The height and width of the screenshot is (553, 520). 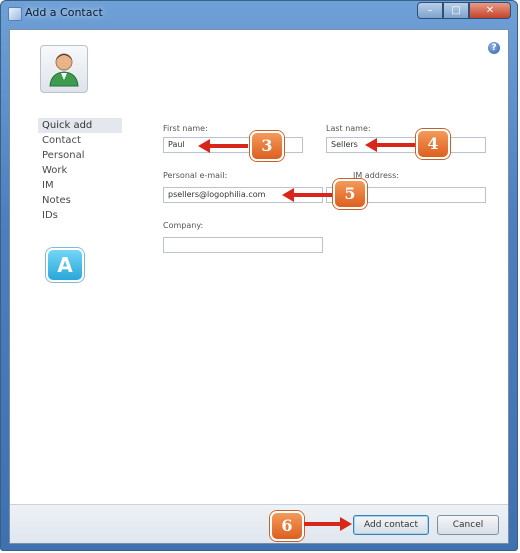 What do you see at coordinates (350, 194) in the screenshot?
I see `callout-5: 5` at bounding box center [350, 194].